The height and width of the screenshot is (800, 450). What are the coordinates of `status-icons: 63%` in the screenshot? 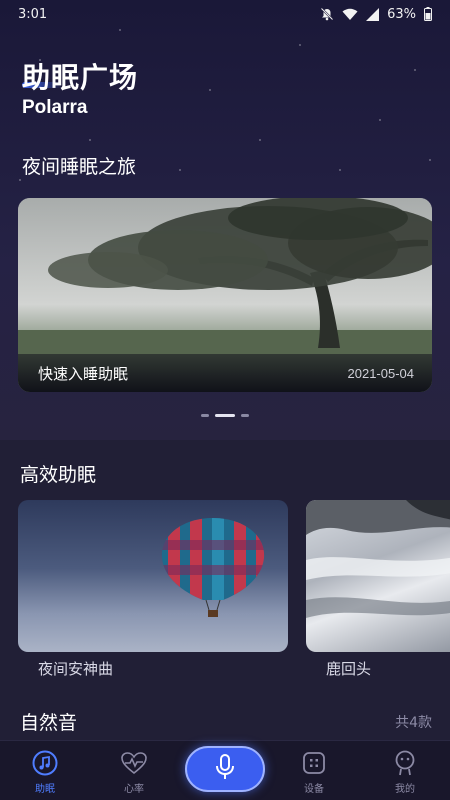 It's located at (376, 14).